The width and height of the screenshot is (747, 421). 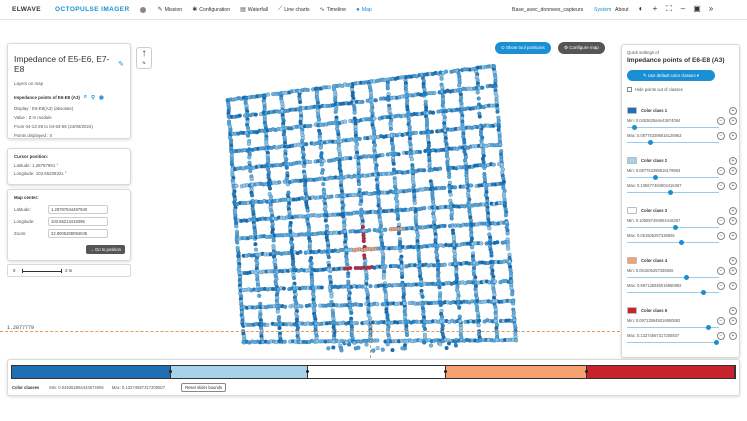 I want to click on class-max-slider-knob, so click(x=704, y=292).